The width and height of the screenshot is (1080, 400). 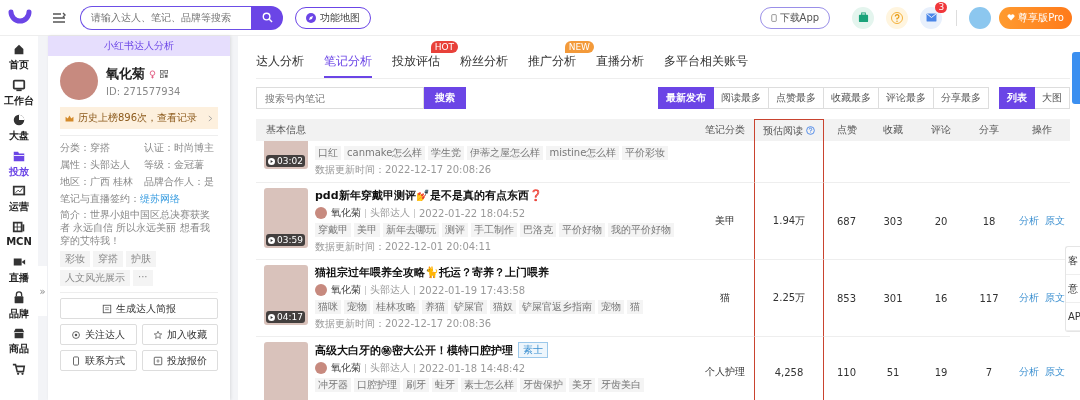 I want to click on tab: 直播分析, so click(x=620, y=64).